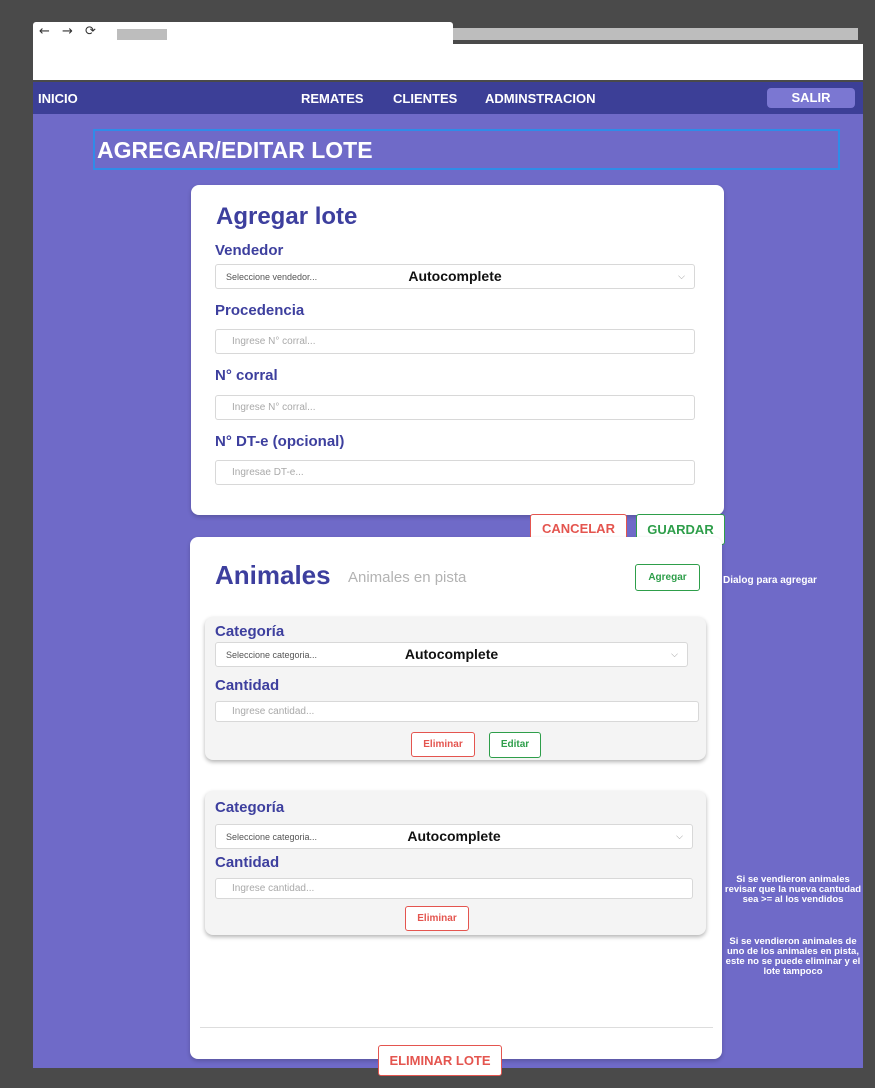  I want to click on vendedor-label: Vendedor, so click(249, 250).